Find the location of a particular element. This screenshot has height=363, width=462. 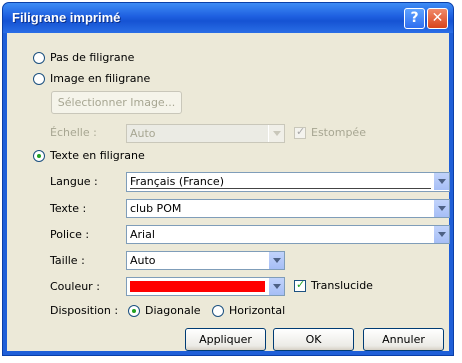

radio-layout-horizontal is located at coordinates (218, 311).